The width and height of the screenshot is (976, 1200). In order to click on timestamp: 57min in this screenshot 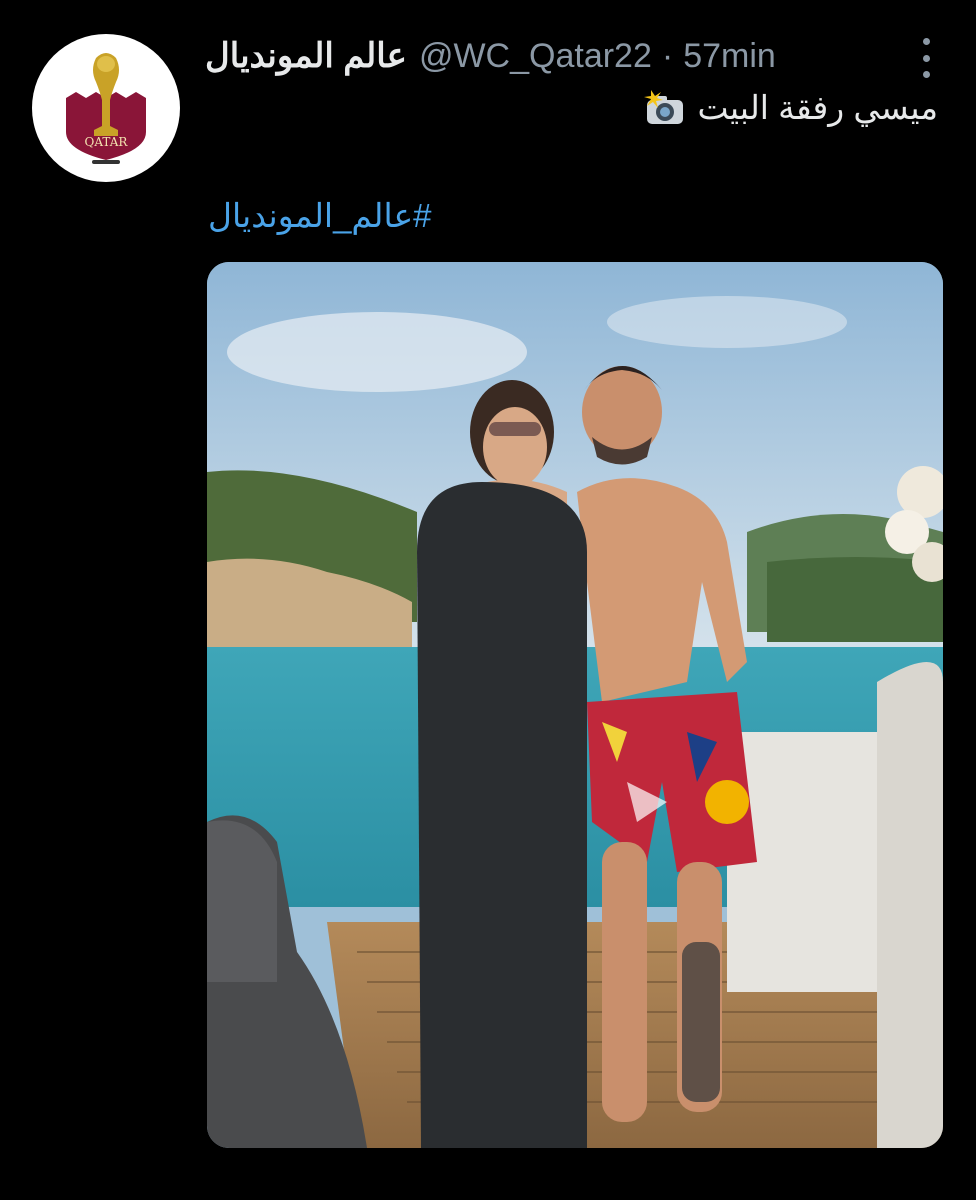, I will do `click(729, 56)`.